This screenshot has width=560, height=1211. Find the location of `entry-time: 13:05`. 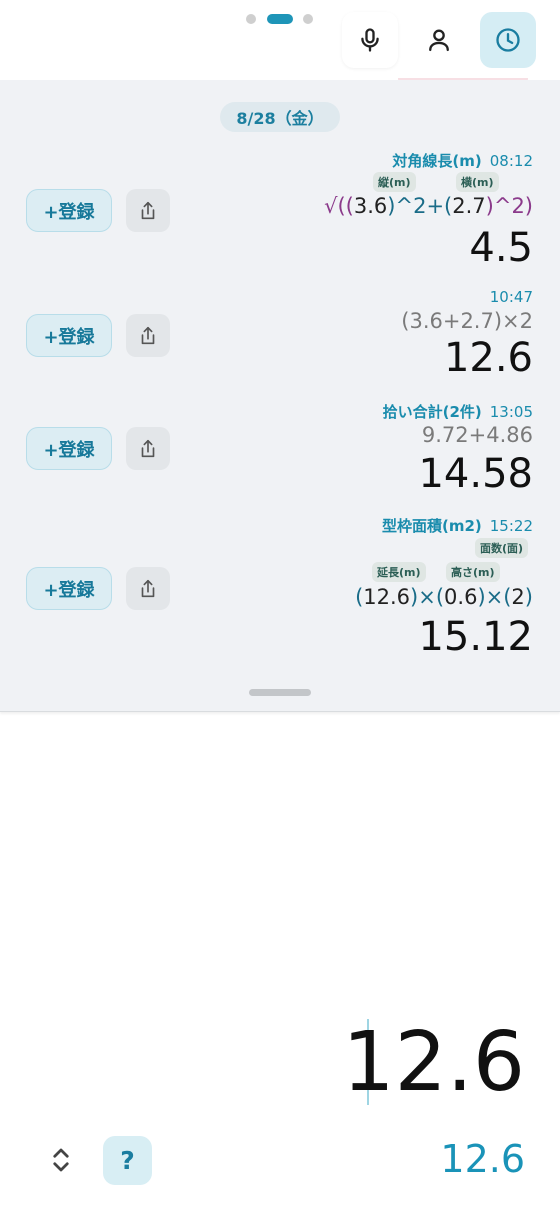

entry-time: 13:05 is located at coordinates (511, 412).